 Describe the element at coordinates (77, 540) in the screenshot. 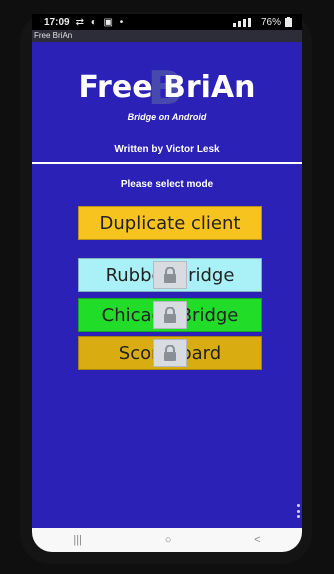

I see `recents-button: |||` at that location.